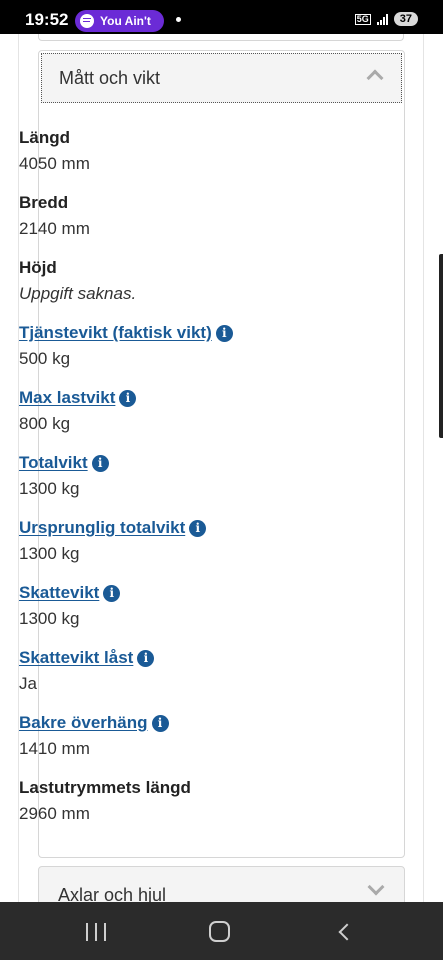  What do you see at coordinates (184, 352) in the screenshot?
I see `field-curb-weight: Tjänstevikt (faktisk vikt) i 500 kg` at bounding box center [184, 352].